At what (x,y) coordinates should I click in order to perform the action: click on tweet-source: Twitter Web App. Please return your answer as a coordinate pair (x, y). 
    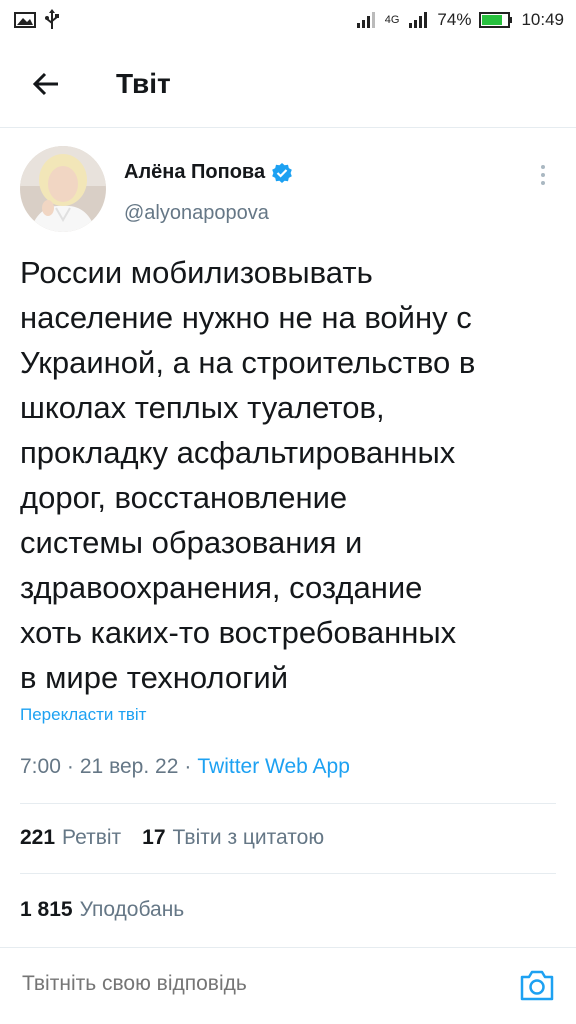
    Looking at the image, I should click on (273, 767).